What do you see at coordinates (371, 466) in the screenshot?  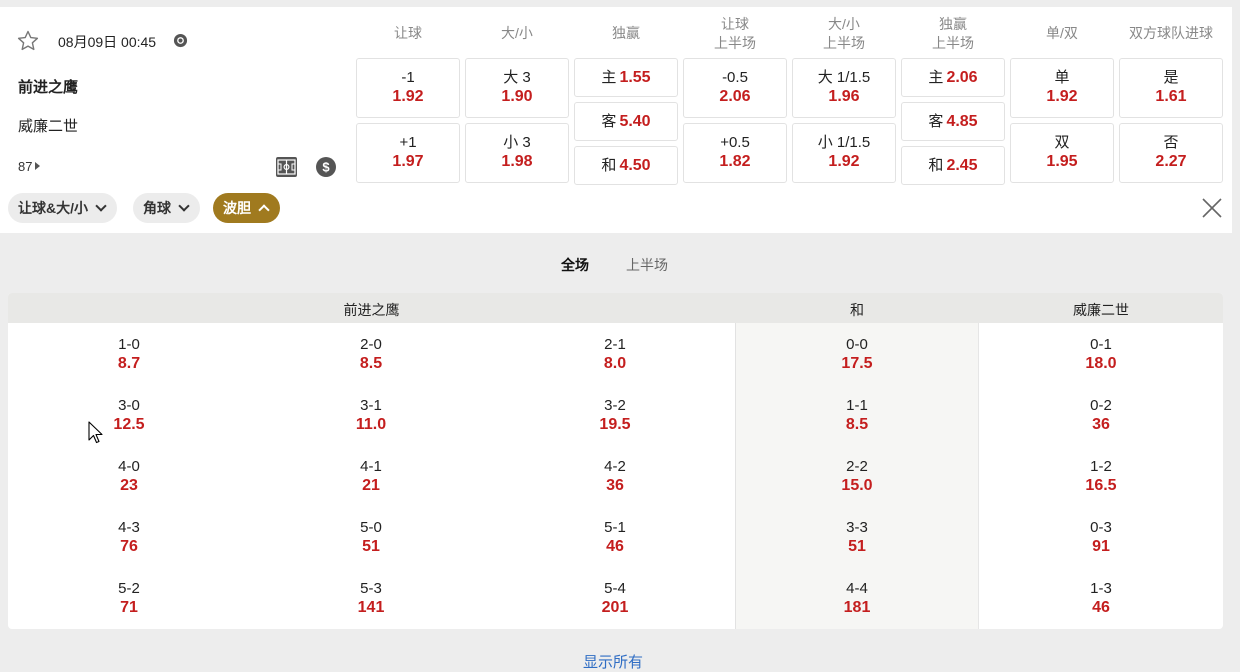 I see `score-label: 4-1` at bounding box center [371, 466].